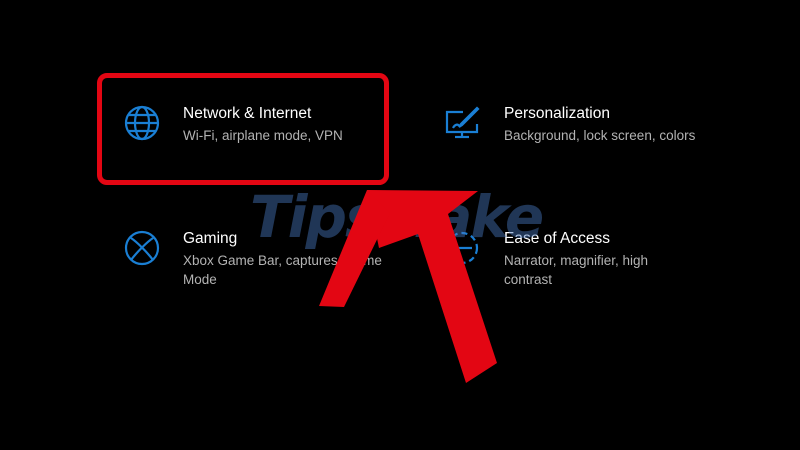 The image size is (800, 450). Describe the element at coordinates (142, 123) in the screenshot. I see `globe-icon` at that location.